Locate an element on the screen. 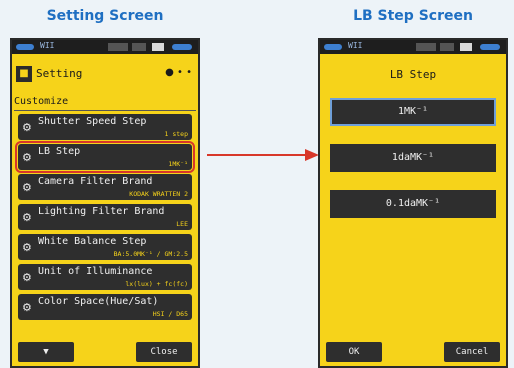  menu-item-lb-step: ⚙ LB Step 1MK⁻¹ is located at coordinates (105, 157).